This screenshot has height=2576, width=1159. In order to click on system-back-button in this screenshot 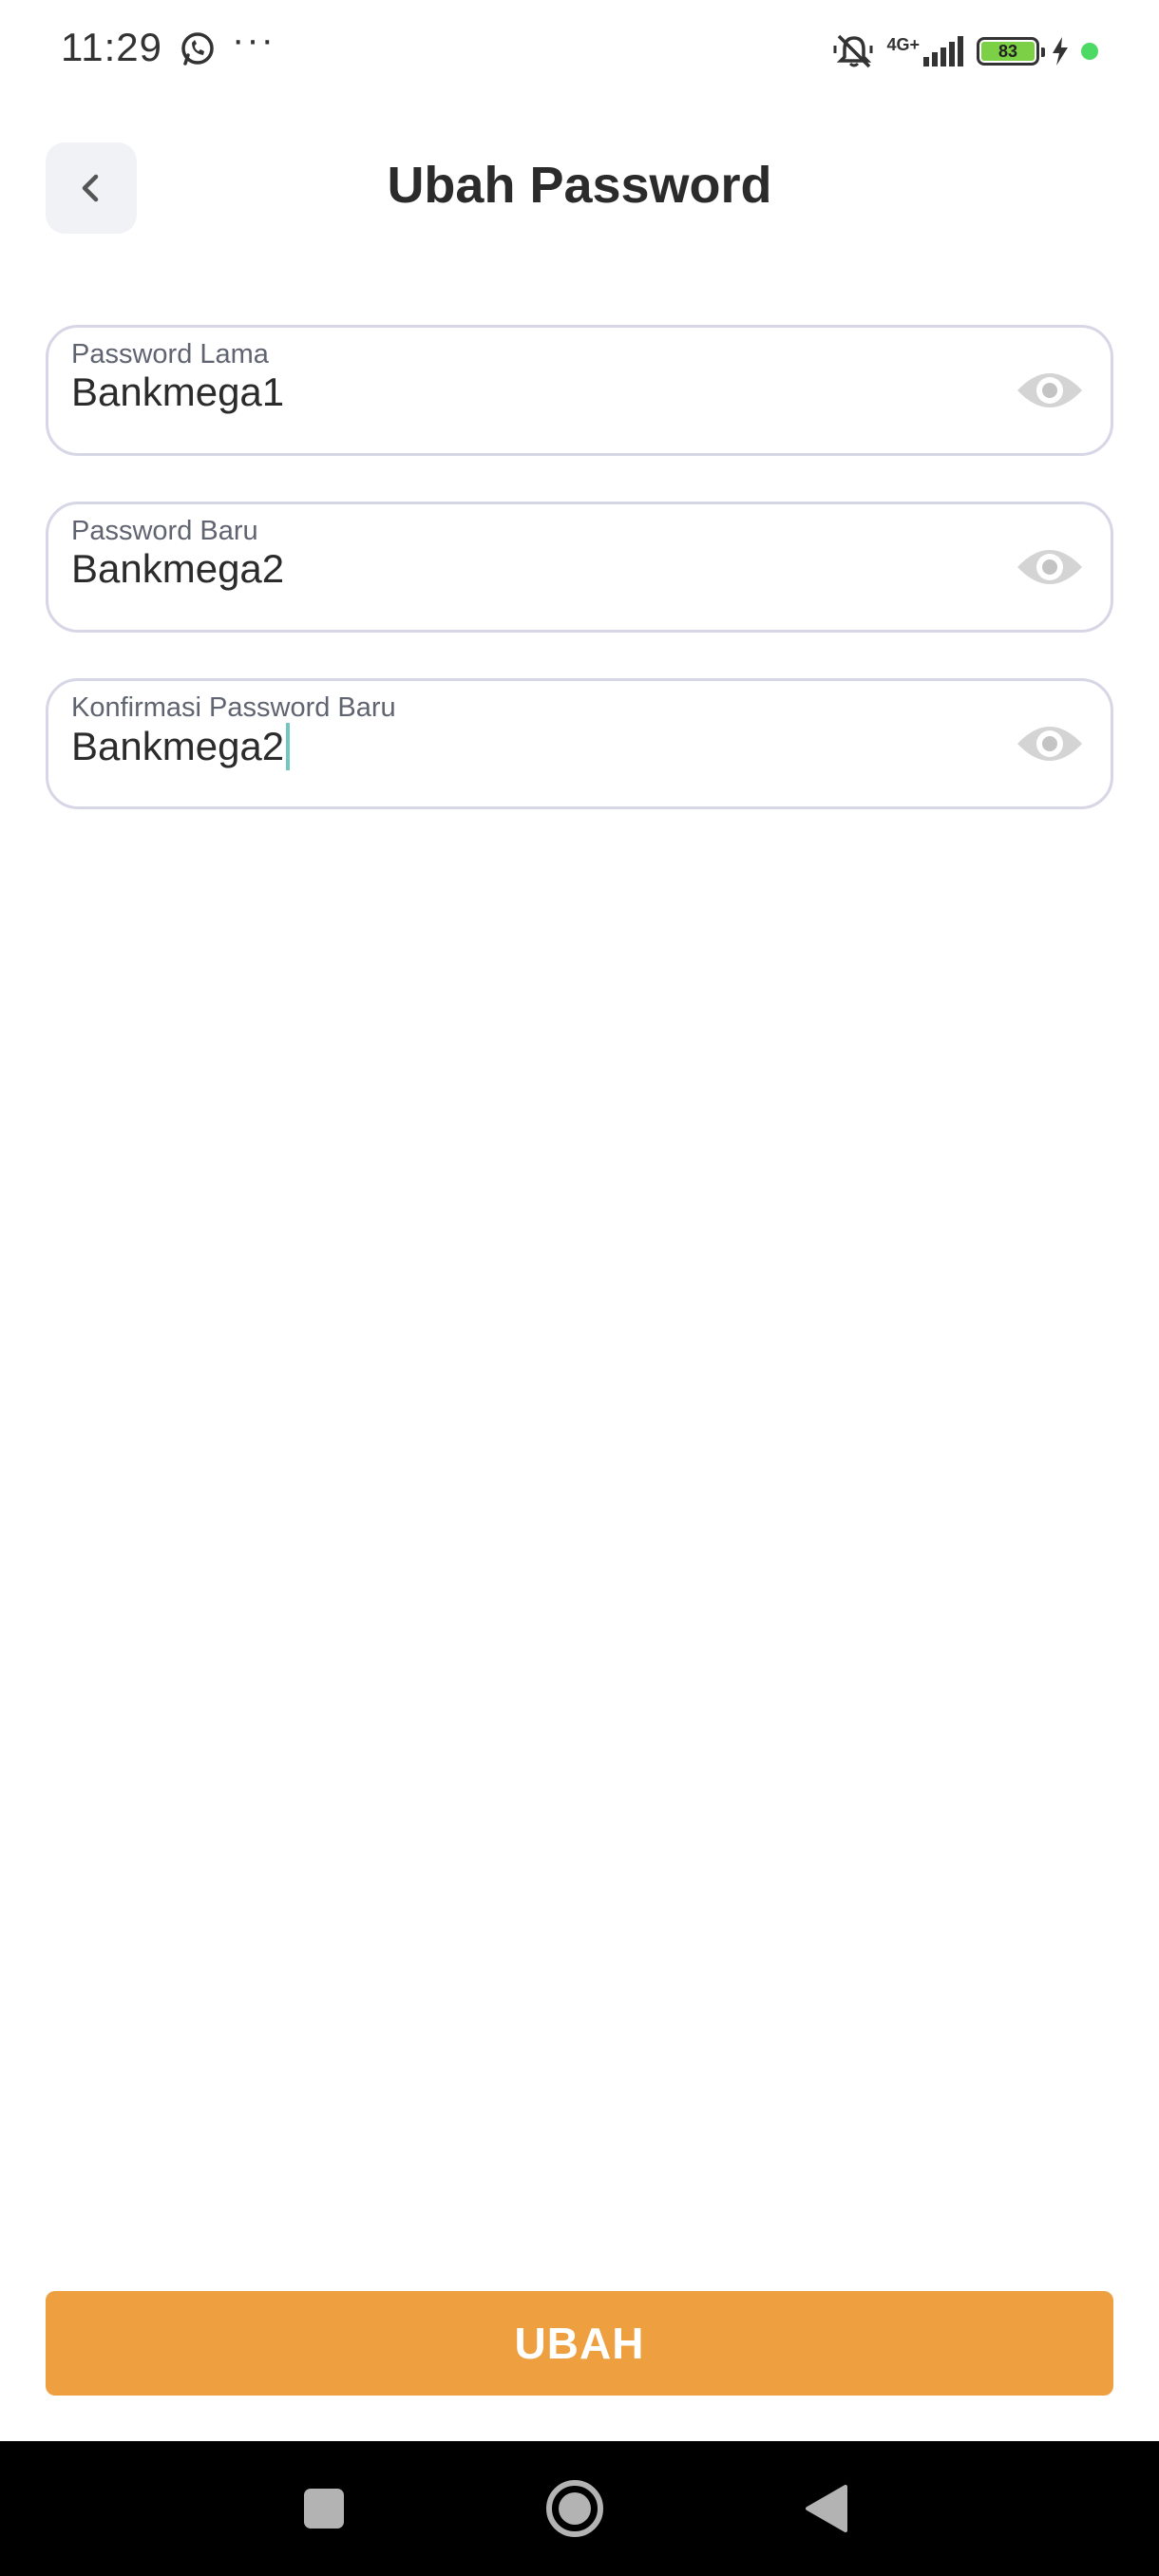, I will do `click(825, 2508)`.